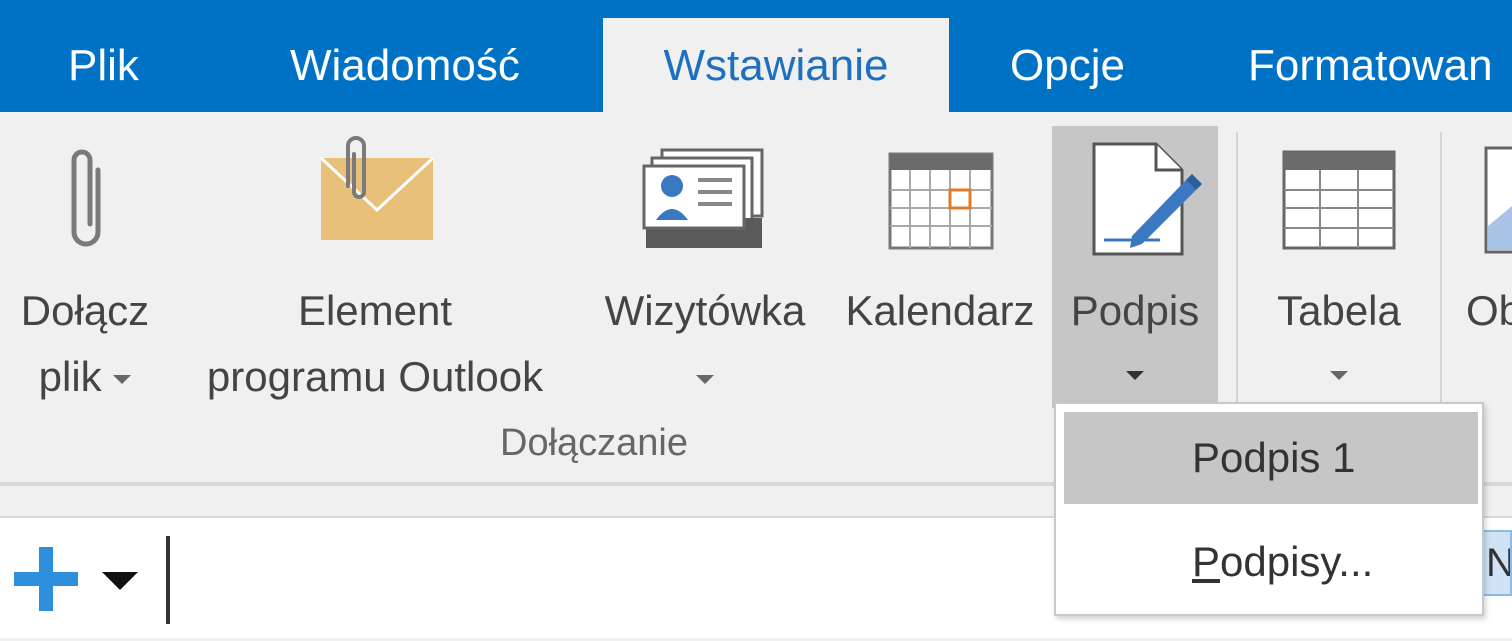  I want to click on table-dropdown, so click(1339, 373).